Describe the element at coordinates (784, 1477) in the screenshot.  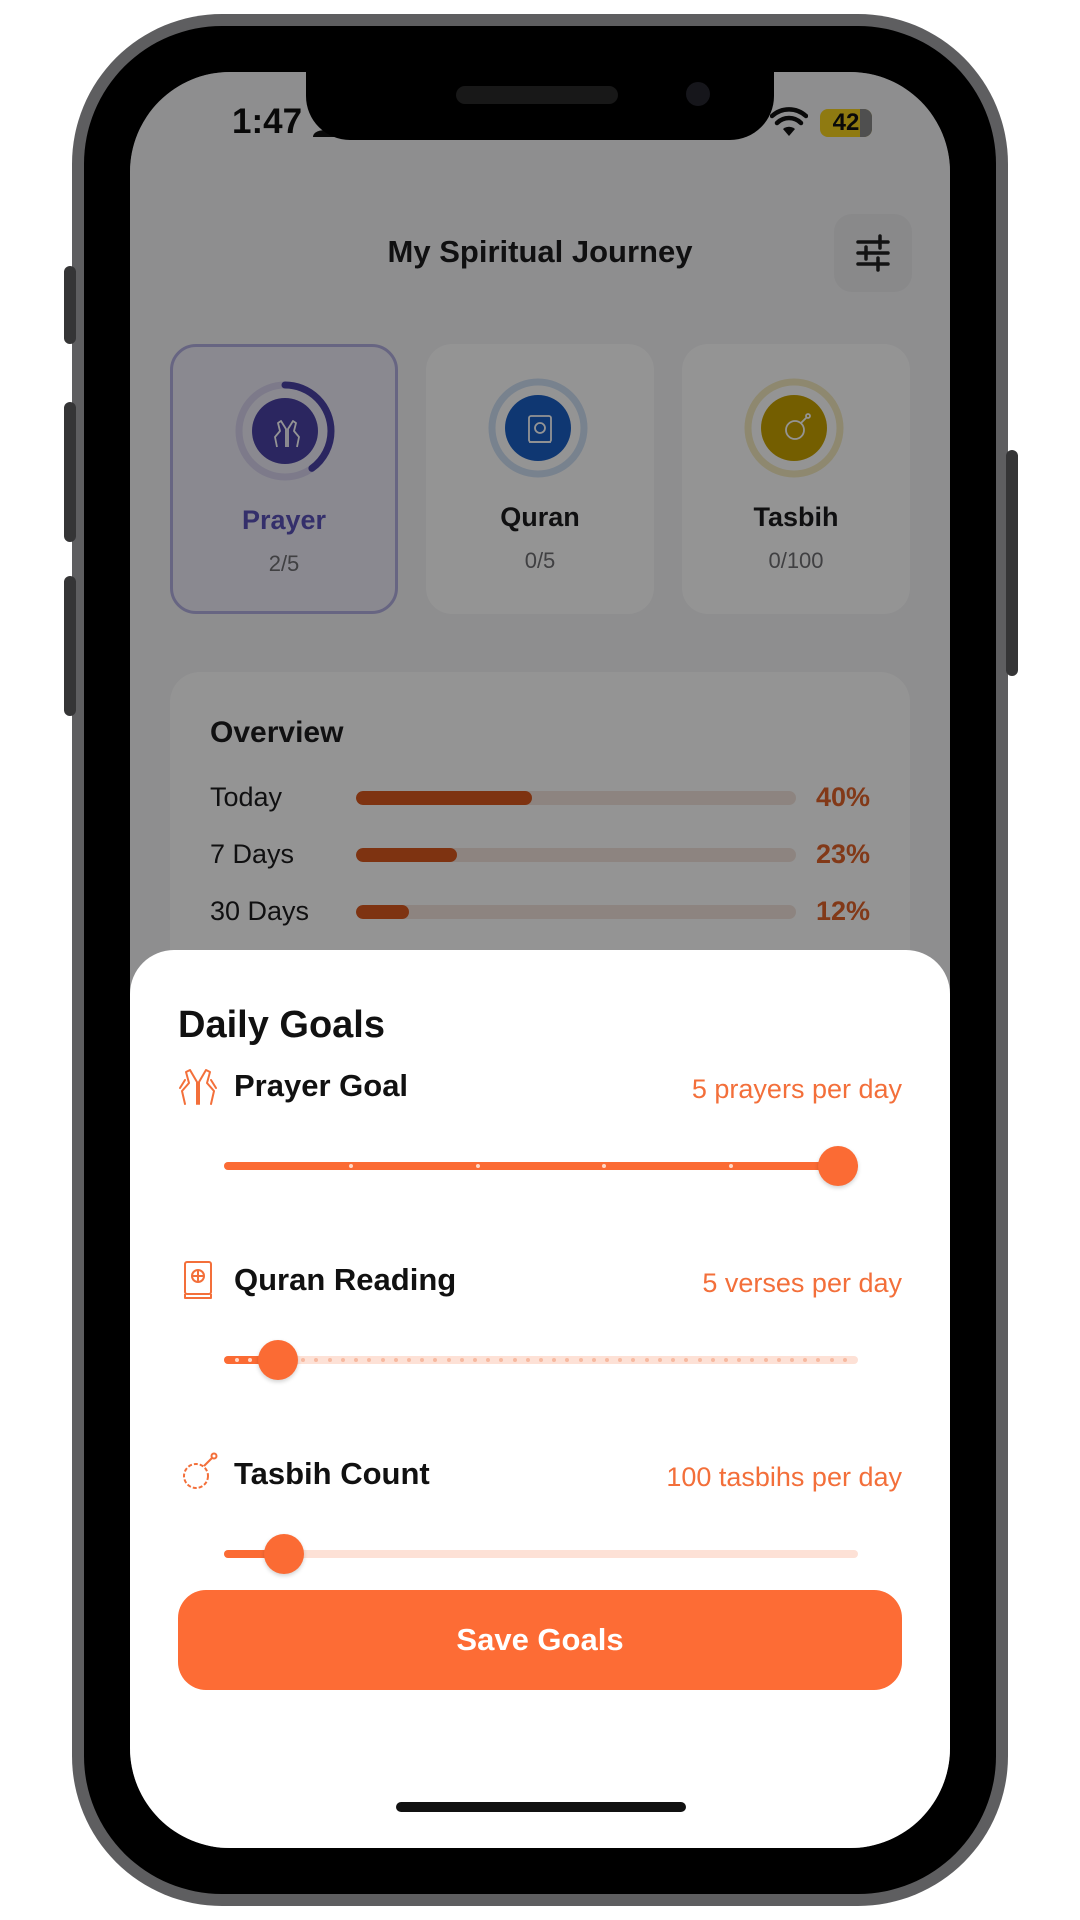
I see `tasbih-count-value: 100 tasbihs per day` at that location.